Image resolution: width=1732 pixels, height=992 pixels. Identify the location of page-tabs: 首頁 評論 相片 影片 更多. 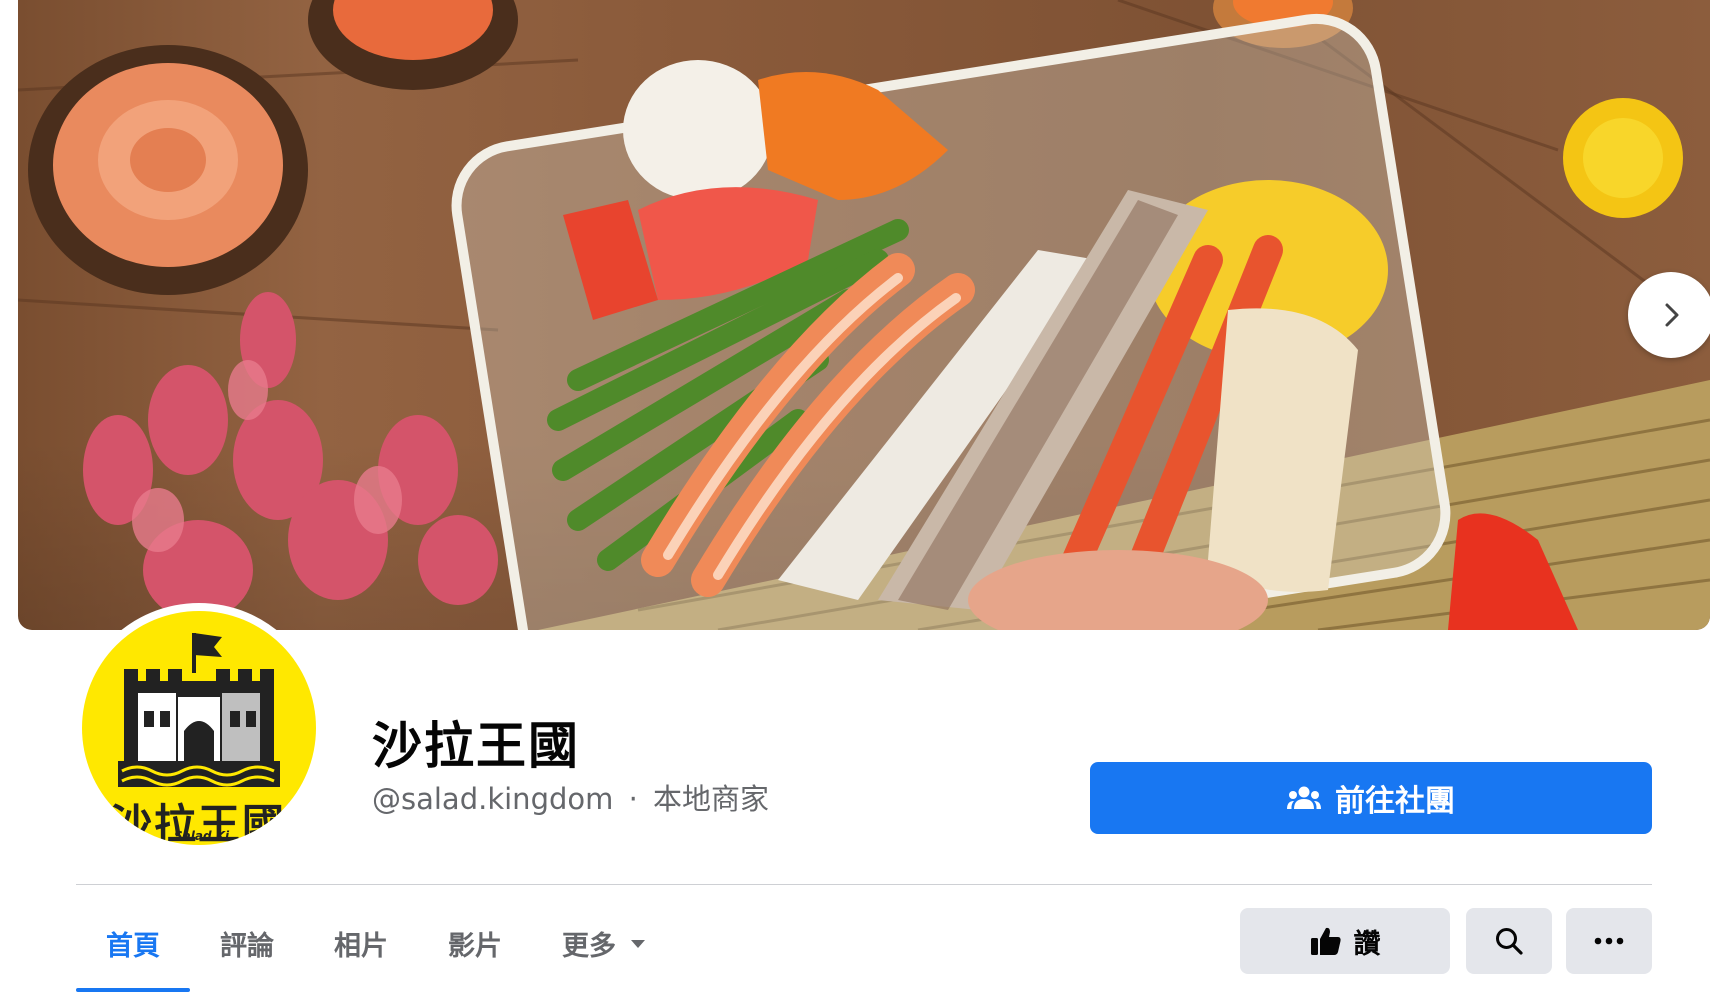
(376, 943).